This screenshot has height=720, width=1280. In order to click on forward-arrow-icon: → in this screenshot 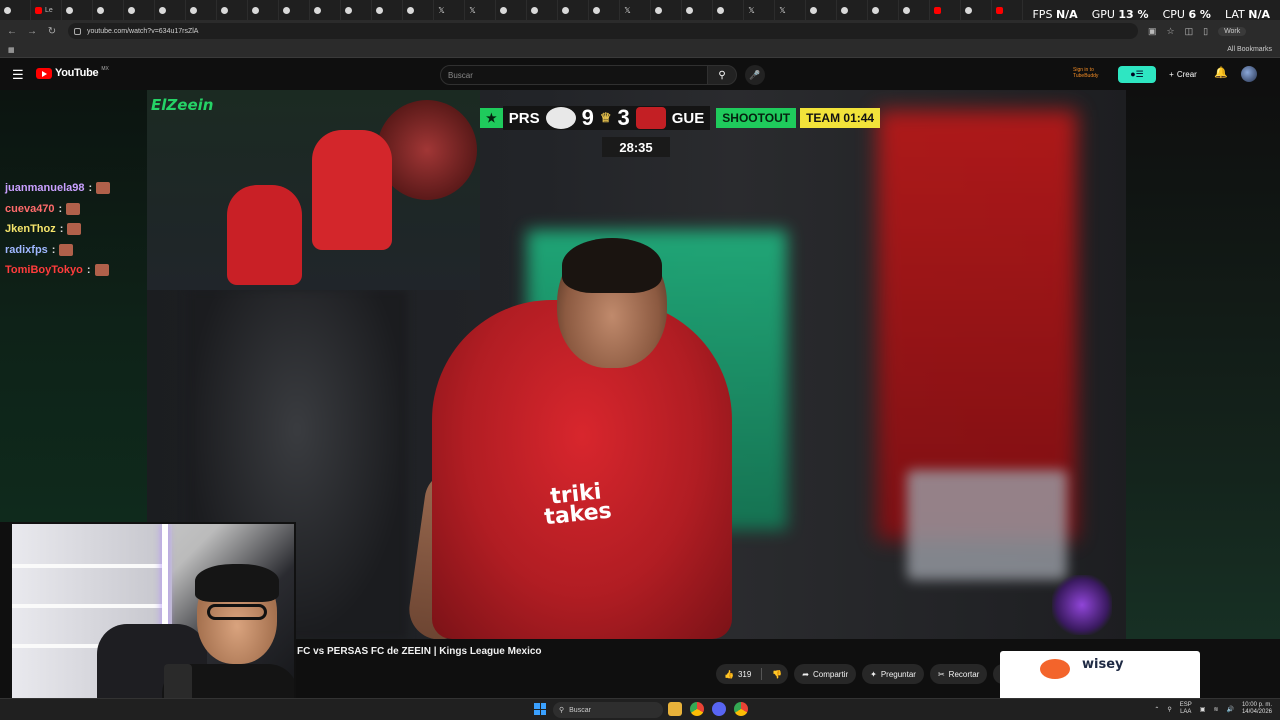, I will do `click(32, 31)`.